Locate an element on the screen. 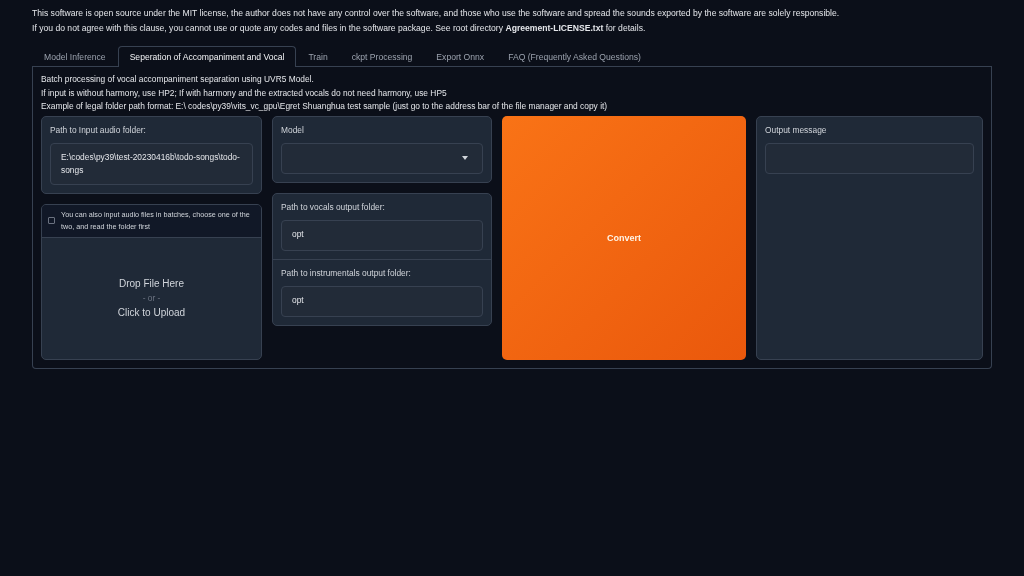 Image resolution: width=1024 pixels, height=576 pixels. tab: Seperation of Accompaniment and Vocal is located at coordinates (207, 56).